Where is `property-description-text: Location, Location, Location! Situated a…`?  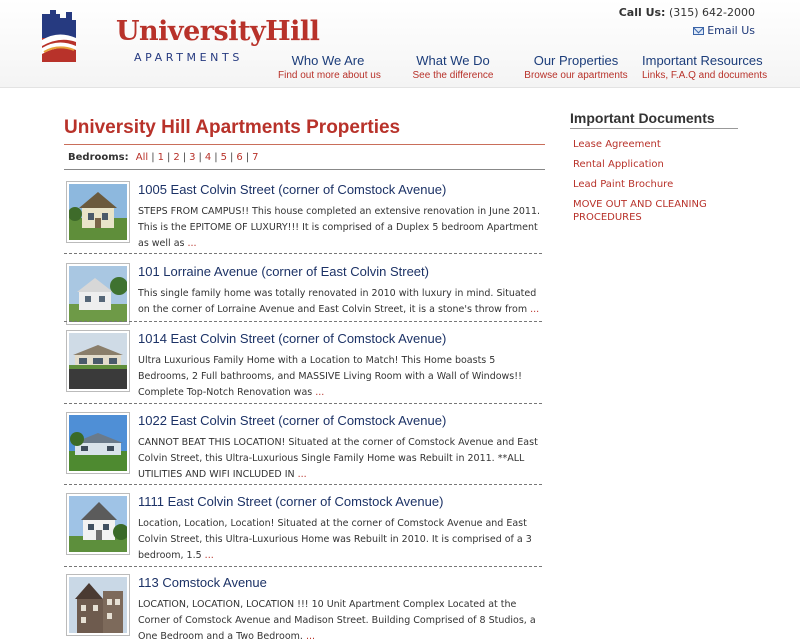
property-description-text: Location, Location, Location! Situated a… is located at coordinates (335, 539).